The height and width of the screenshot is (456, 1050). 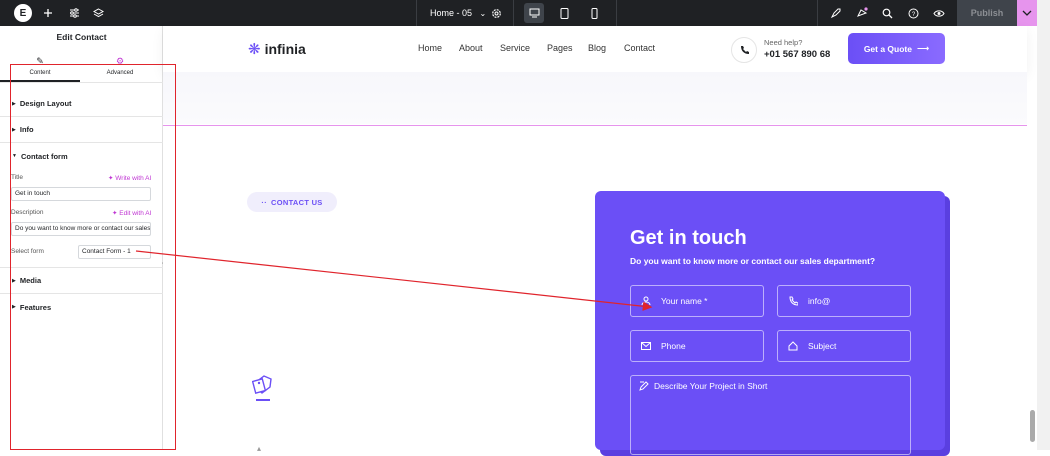 I want to click on card-title: Get in touch, so click(x=688, y=238).